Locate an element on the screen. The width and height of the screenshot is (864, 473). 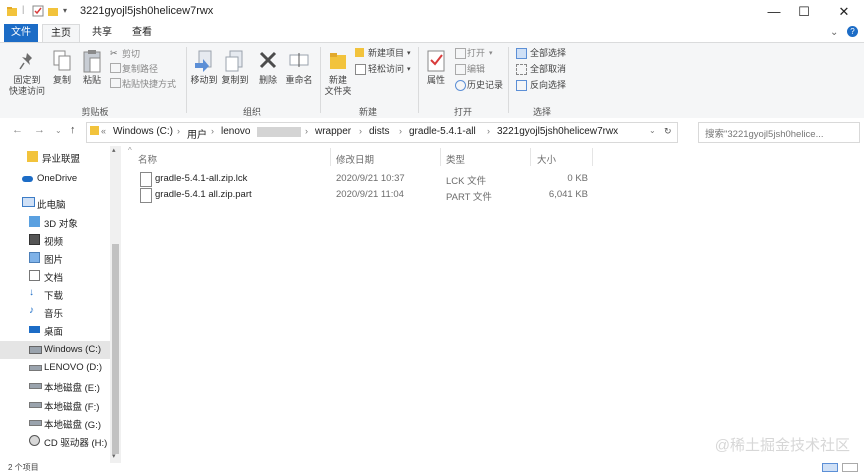
new-item-button: 新建项目 is located at coordinates (386, 53).